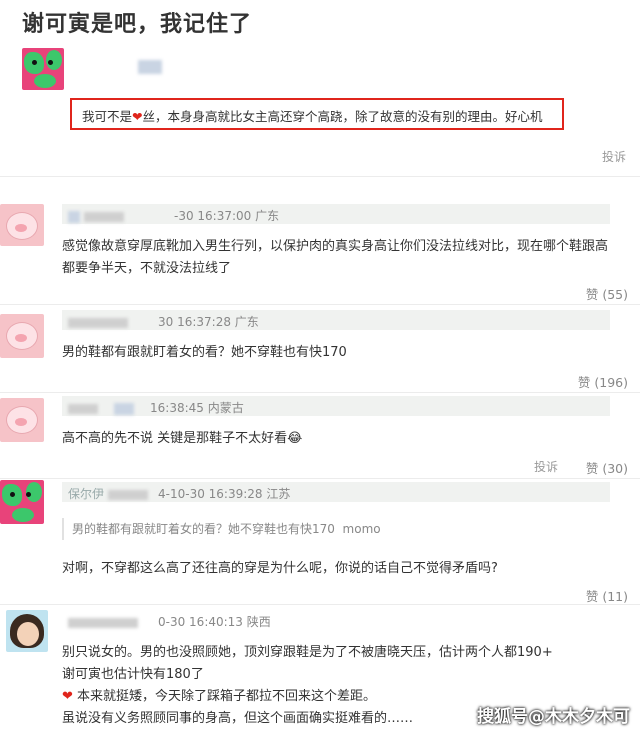 The image size is (640, 731). What do you see at coordinates (336, 439) in the screenshot?
I see `comment-text: 高不高的先不说 关键是那鞋子不太好看😂` at bounding box center [336, 439].